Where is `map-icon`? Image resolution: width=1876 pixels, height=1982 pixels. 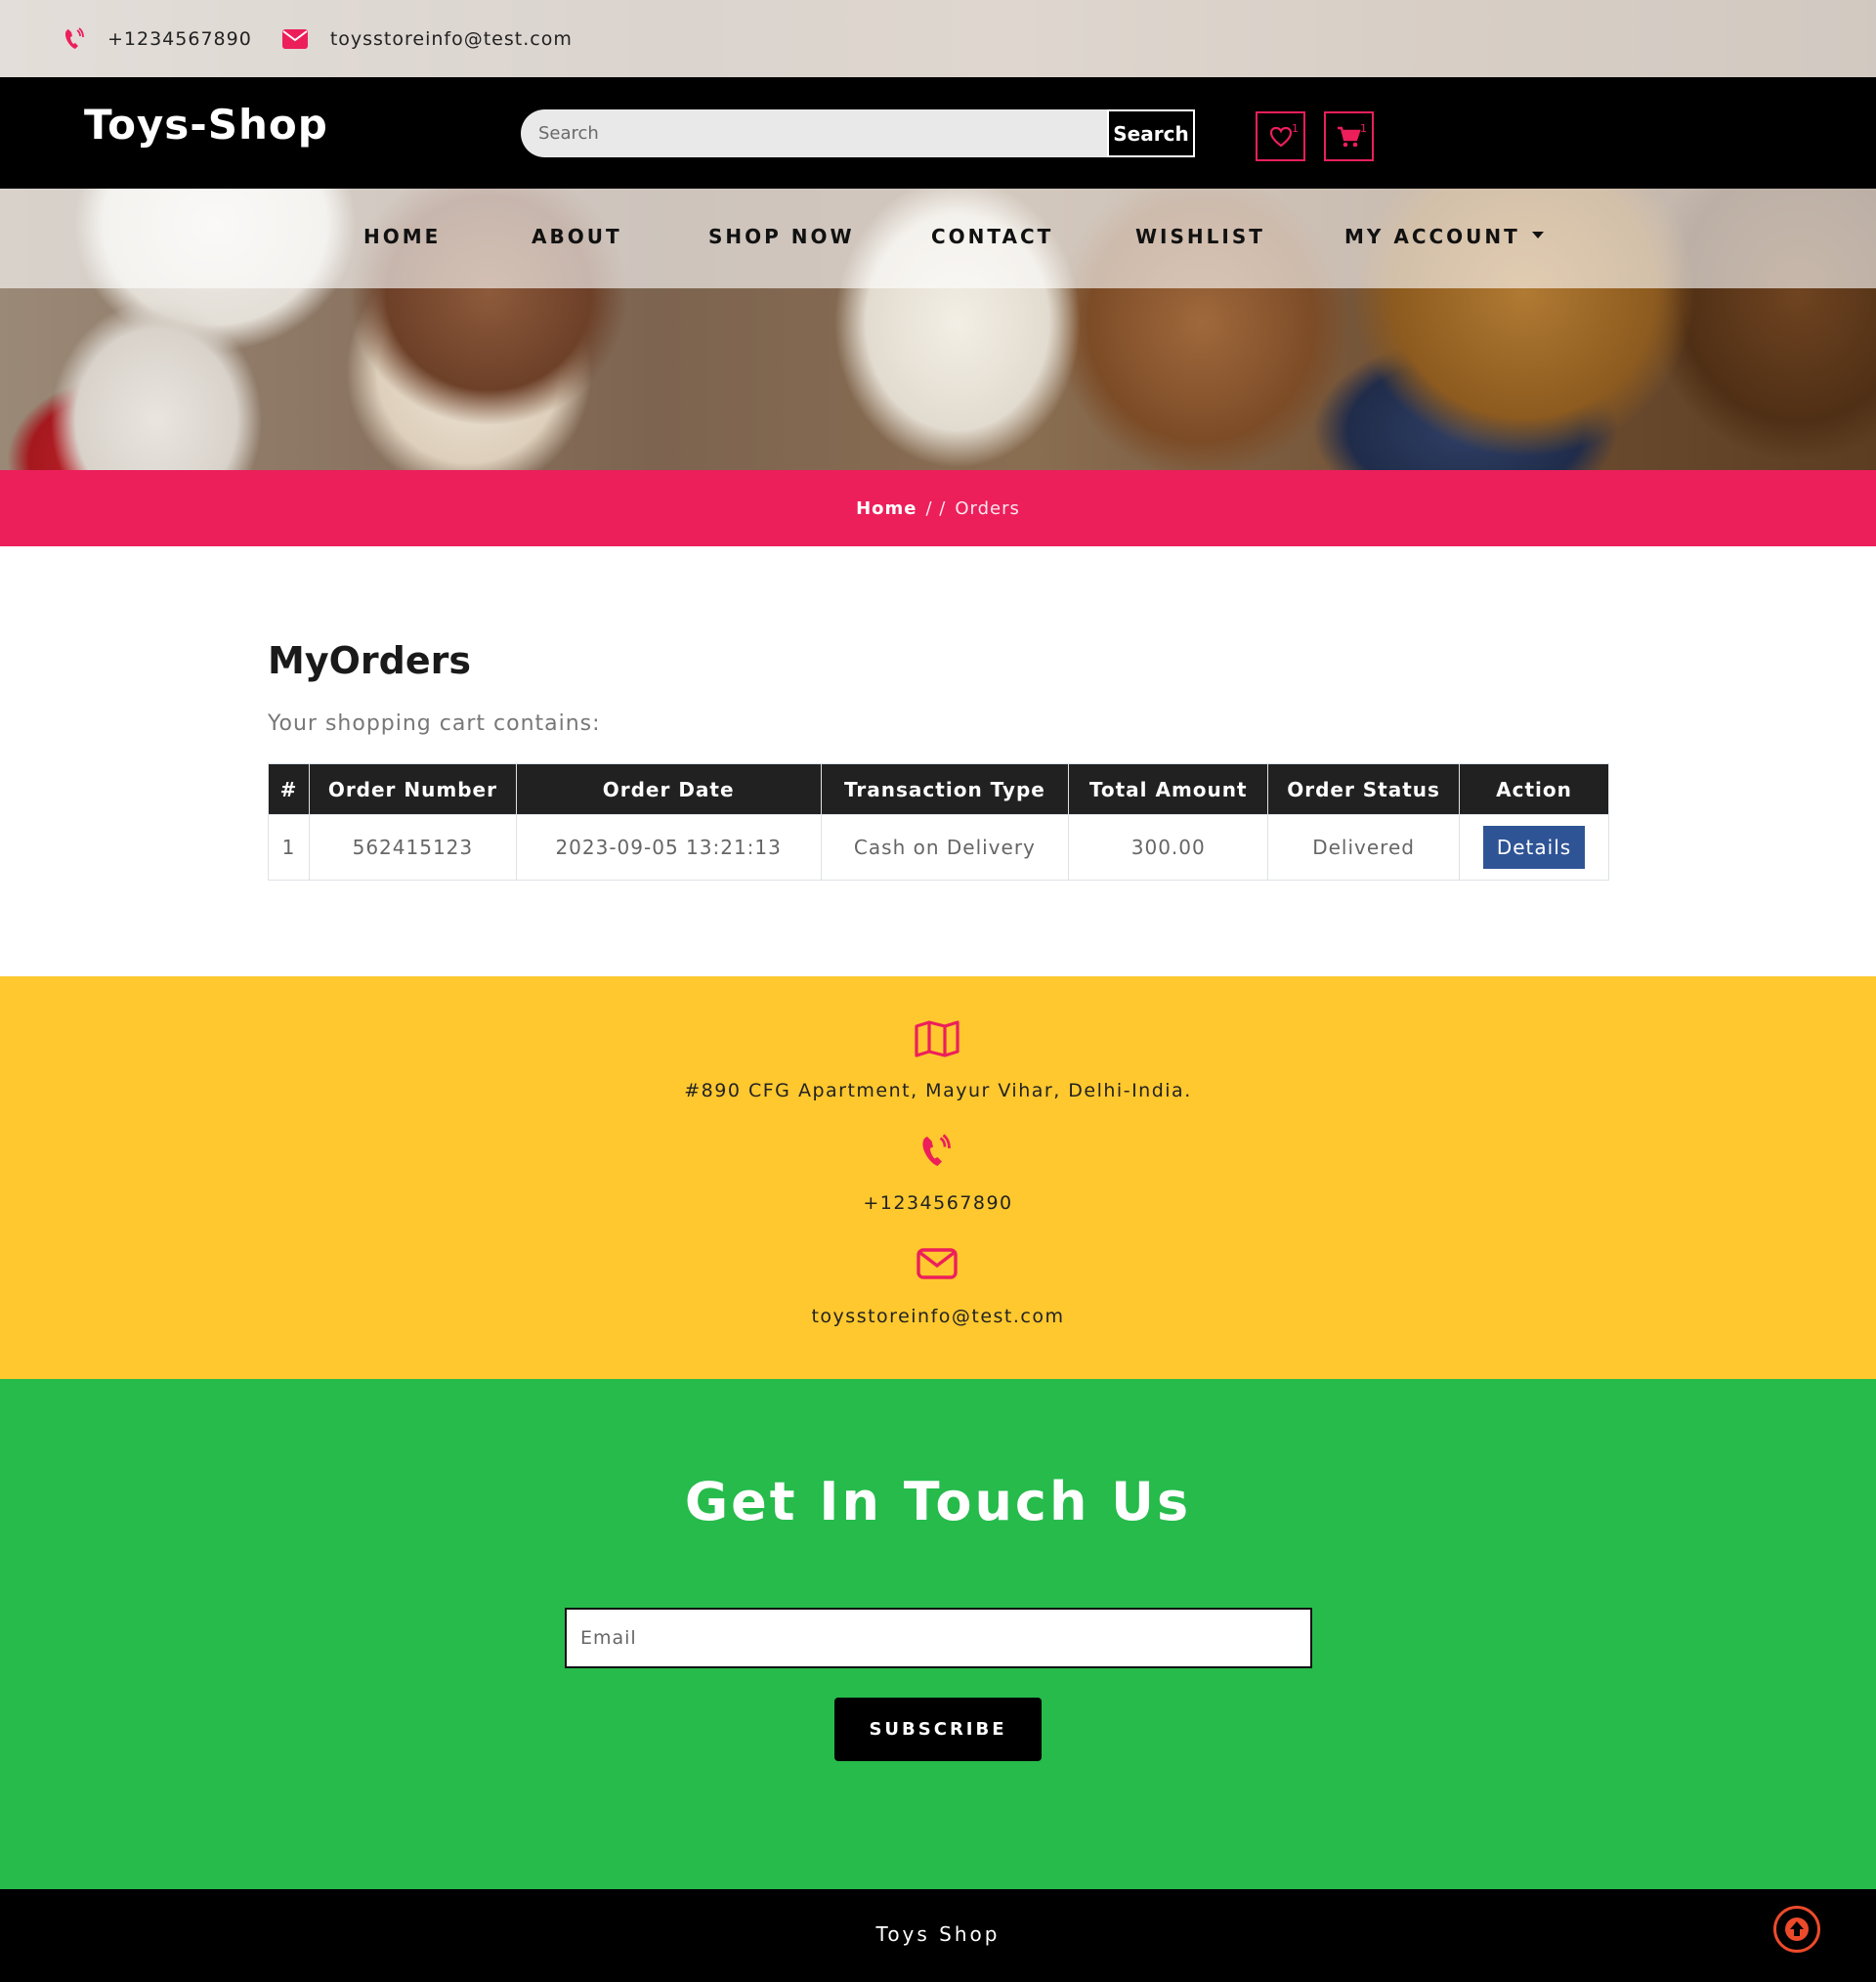 map-icon is located at coordinates (937, 1038).